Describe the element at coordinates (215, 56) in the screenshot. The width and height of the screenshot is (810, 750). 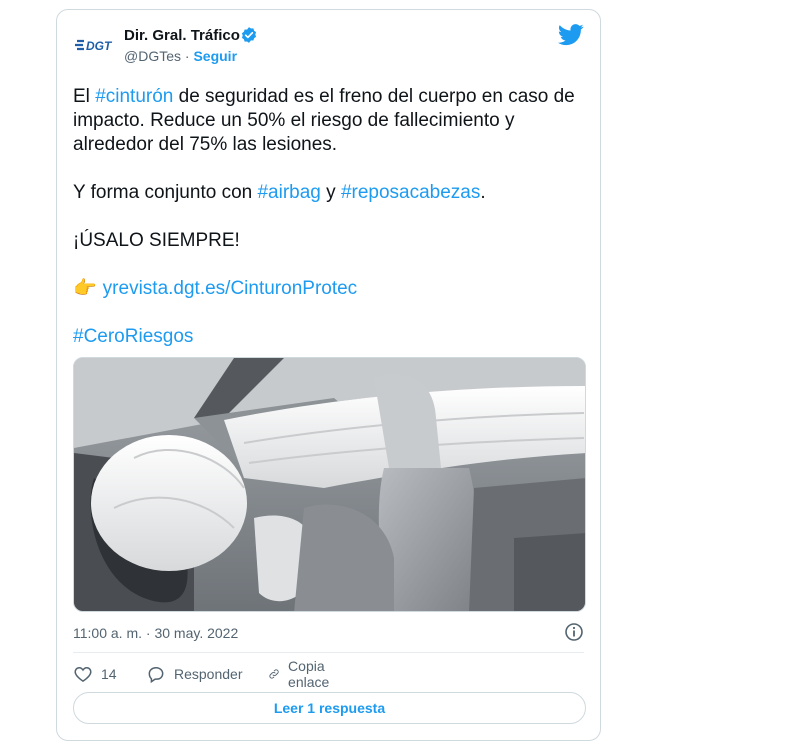
I see `follow-button: Seguir` at that location.